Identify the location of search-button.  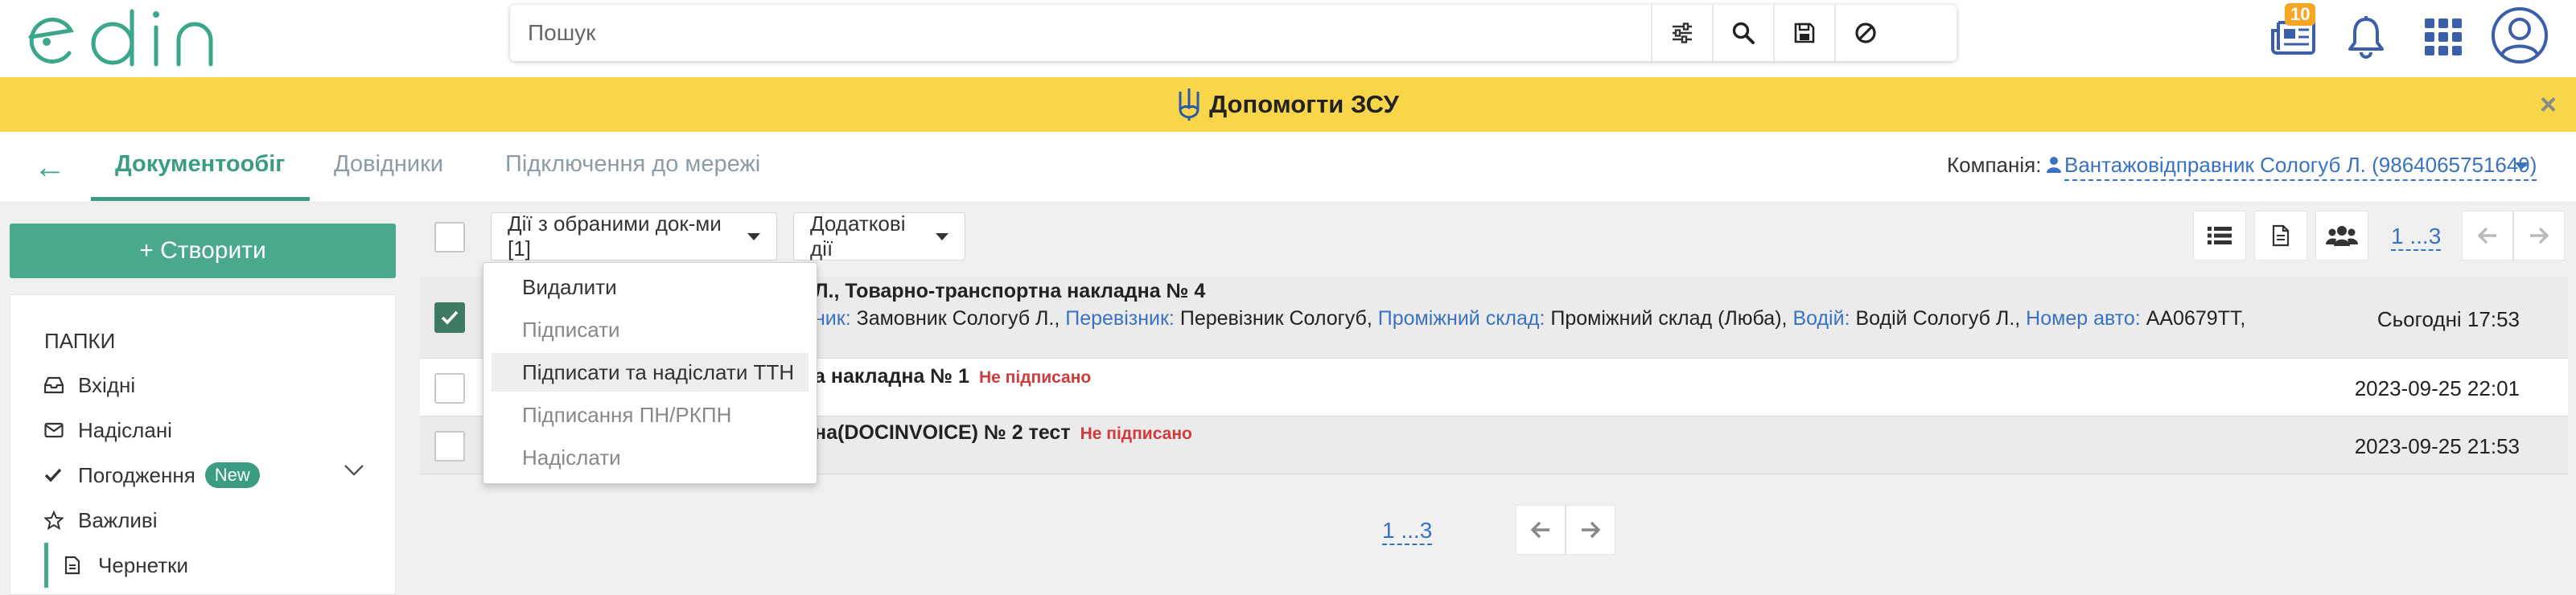
(1742, 33).